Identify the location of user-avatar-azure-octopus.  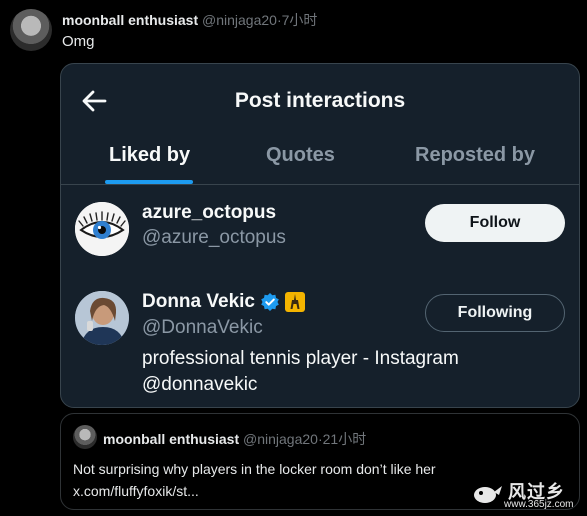
(102, 229).